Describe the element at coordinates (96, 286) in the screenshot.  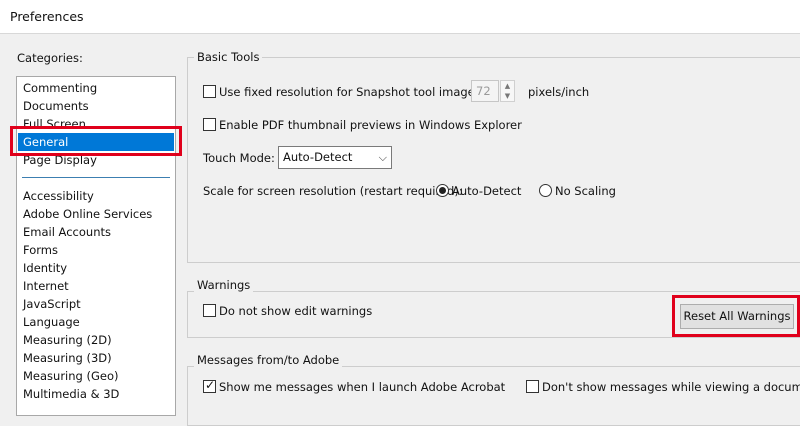
I see `category-item-internet: Internet` at that location.